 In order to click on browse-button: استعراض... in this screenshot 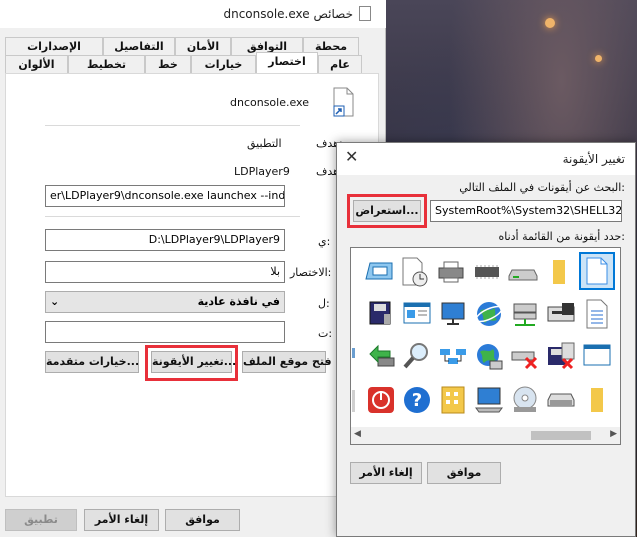, I will do `click(387, 211)`.